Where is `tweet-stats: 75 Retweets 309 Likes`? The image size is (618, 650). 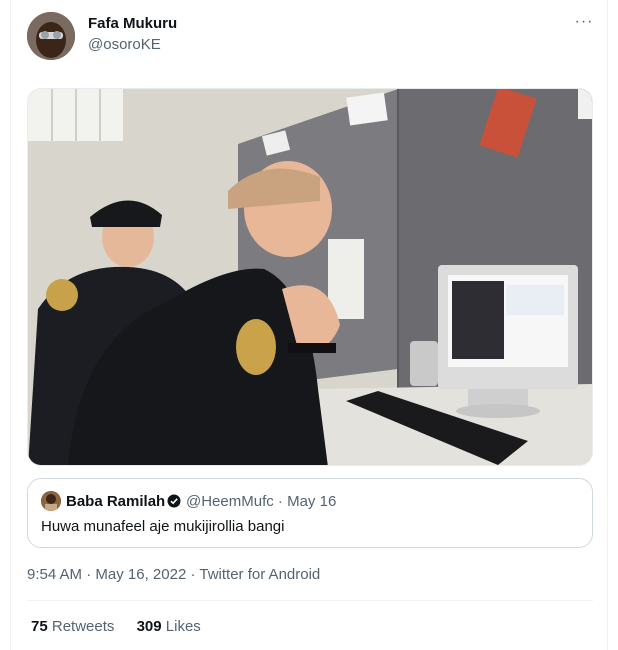 tweet-stats: 75 Retweets 309 Likes is located at coordinates (125, 626).